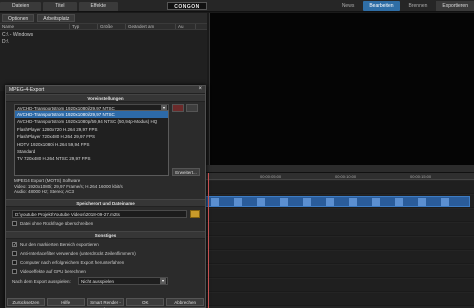  I want to click on section-presets-header: Voreinstellungen, so click(105, 98).